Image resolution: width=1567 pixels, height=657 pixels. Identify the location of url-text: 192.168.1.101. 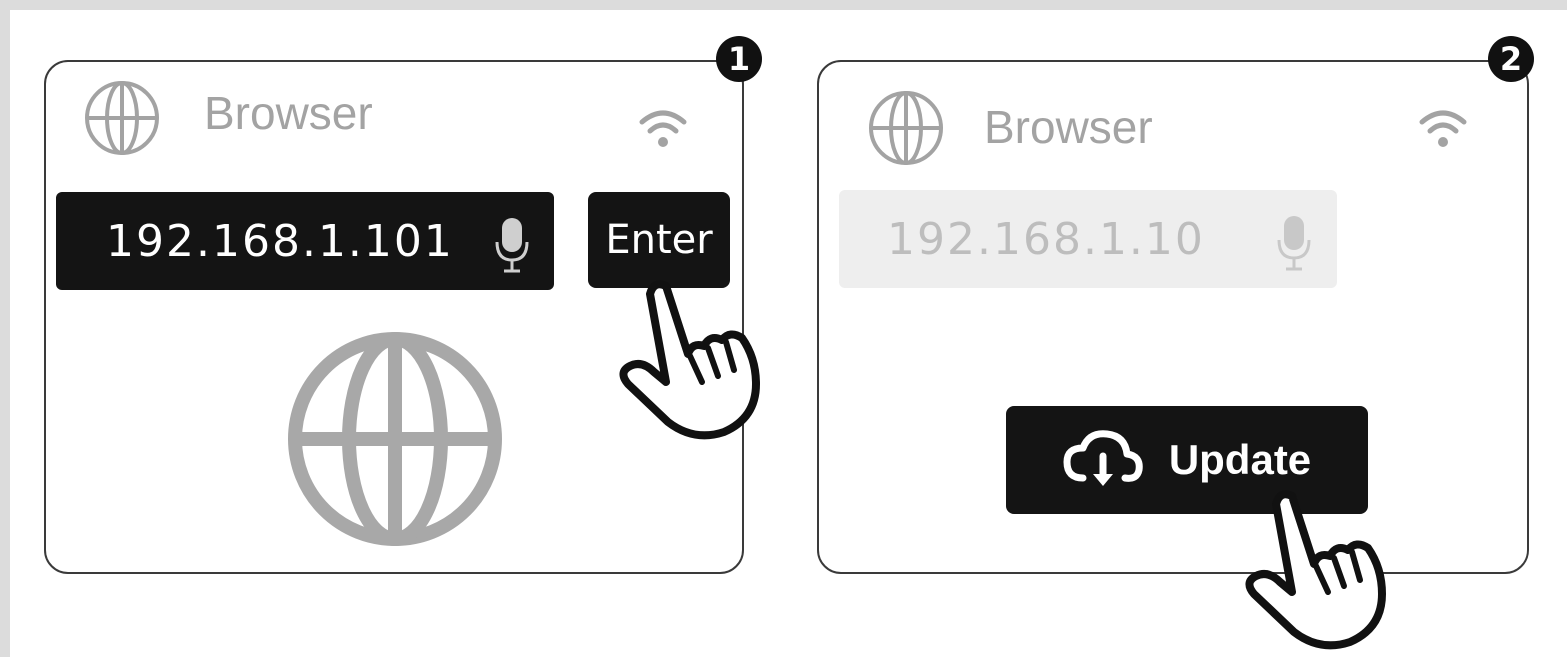
(280, 241).